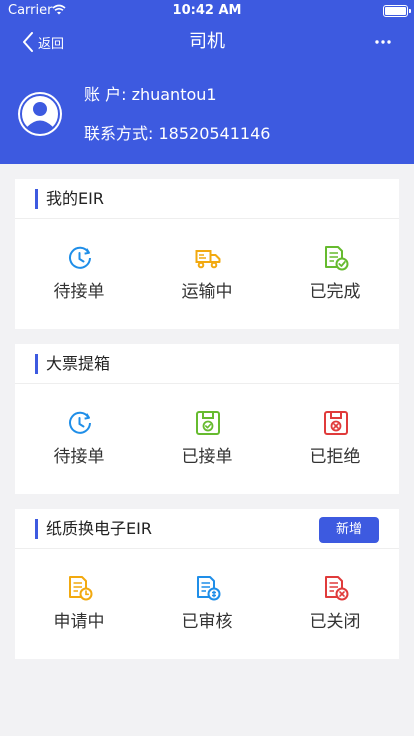 Image resolution: width=414 pixels, height=736 pixels. I want to click on box-check-icon, so click(208, 423).